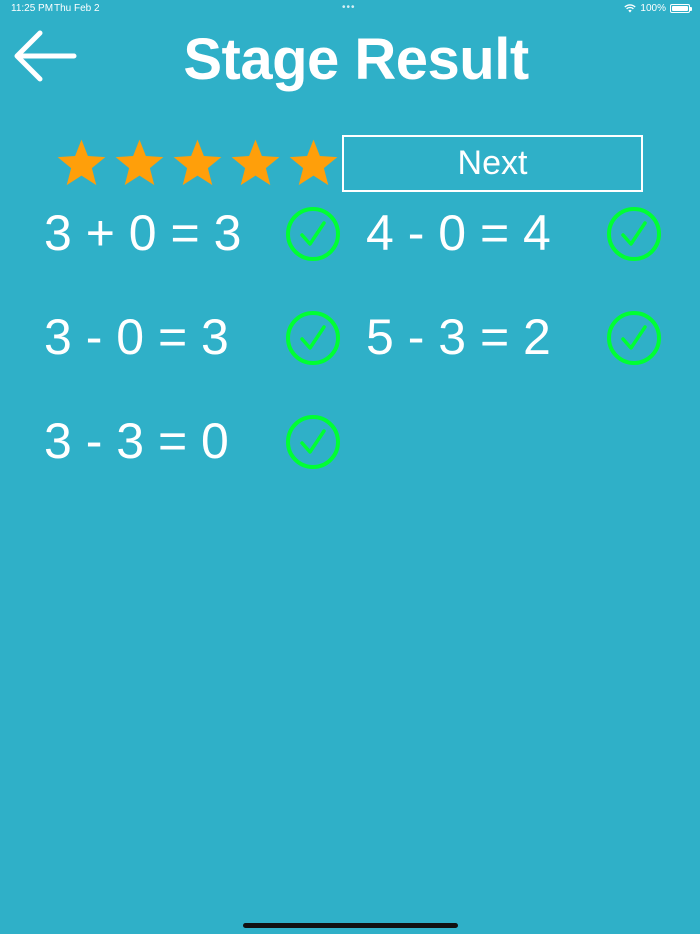 The image size is (700, 934). I want to click on status-bar: 11:25 PM Thu Feb 2 ••• 100%, so click(350, 9).